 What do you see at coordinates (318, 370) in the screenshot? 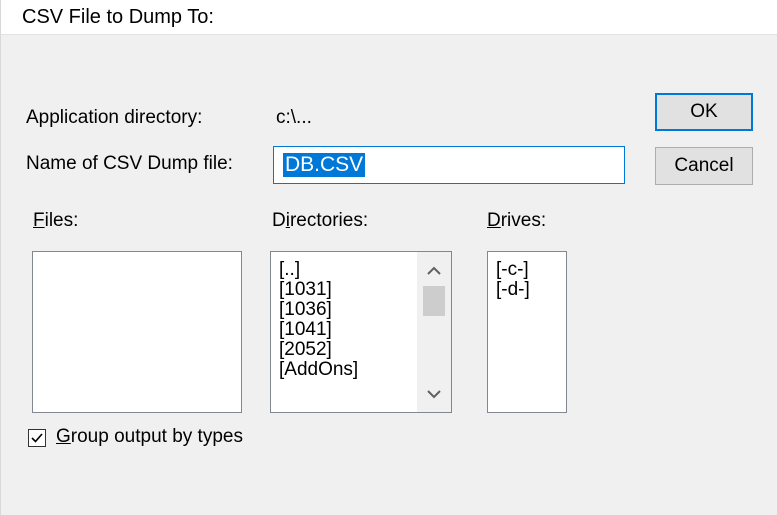
I see `list-item: [AddOns]` at bounding box center [318, 370].